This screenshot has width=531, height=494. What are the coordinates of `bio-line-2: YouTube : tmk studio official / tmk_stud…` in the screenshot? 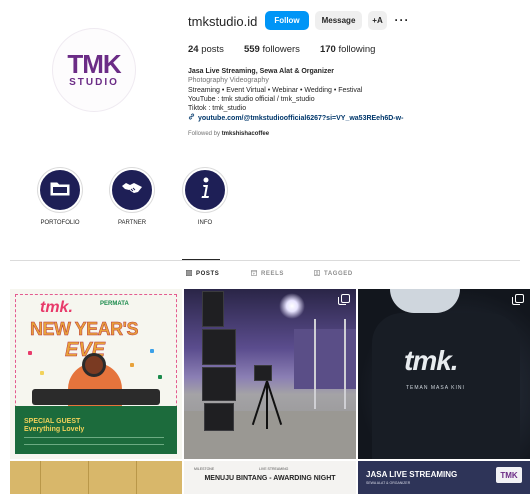 It's located at (251, 99).